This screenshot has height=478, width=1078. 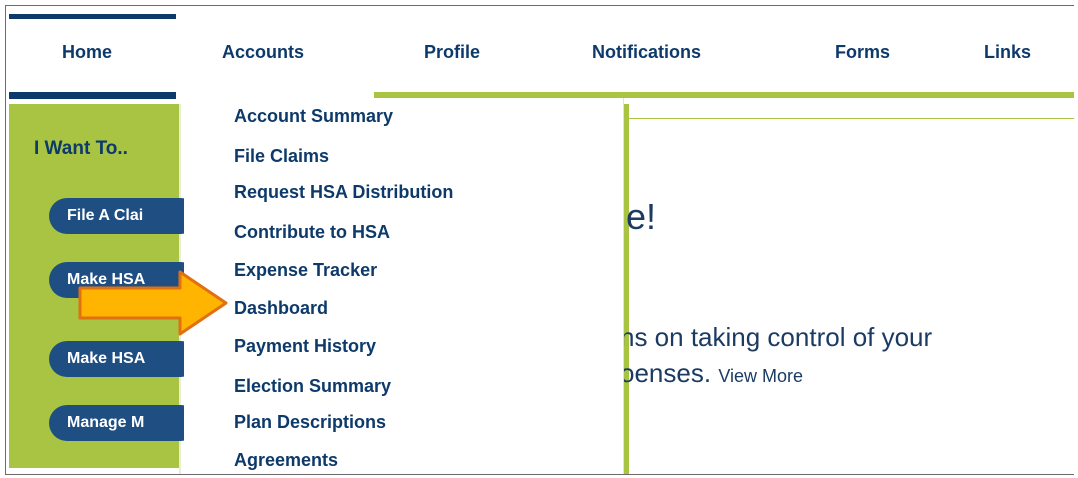 I want to click on intro-line-2: oenses. View More, so click(x=711, y=373).